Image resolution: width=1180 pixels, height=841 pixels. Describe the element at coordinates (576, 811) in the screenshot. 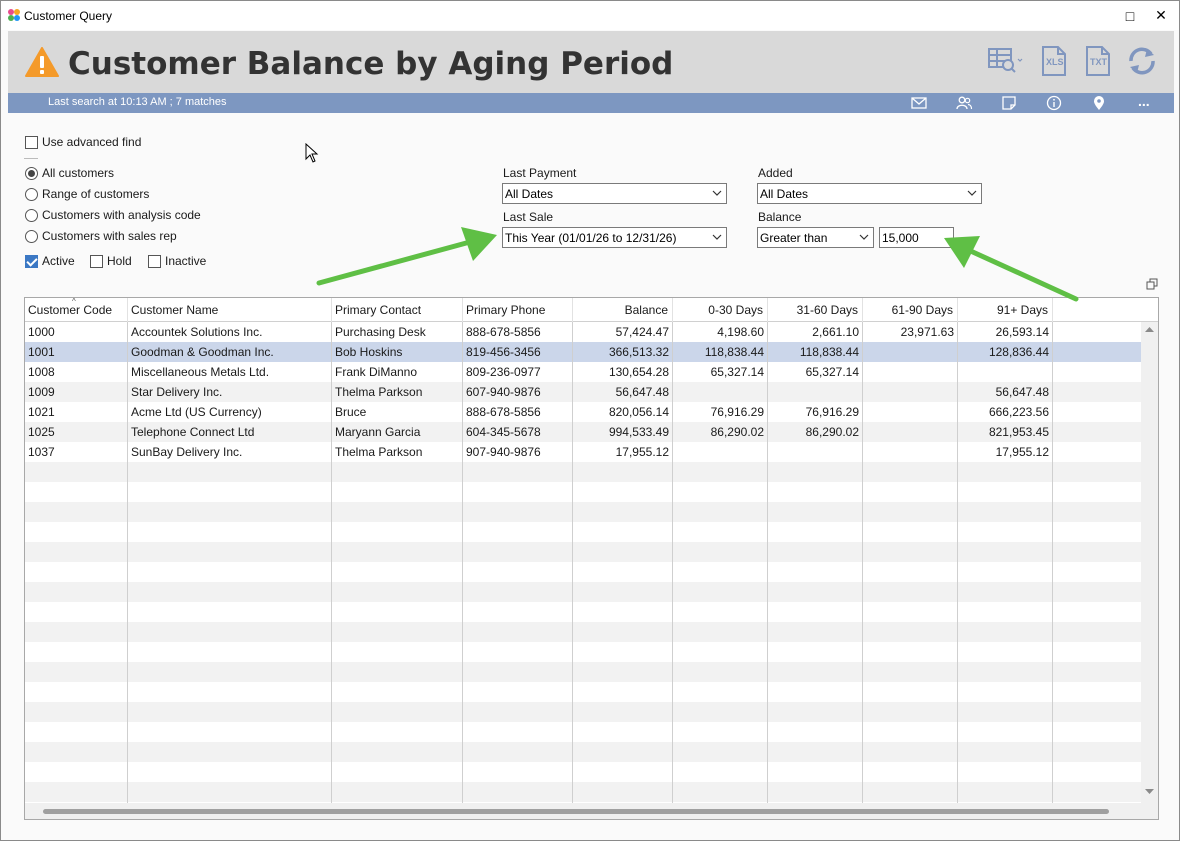

I see `horizontal-scroll-thumb` at that location.